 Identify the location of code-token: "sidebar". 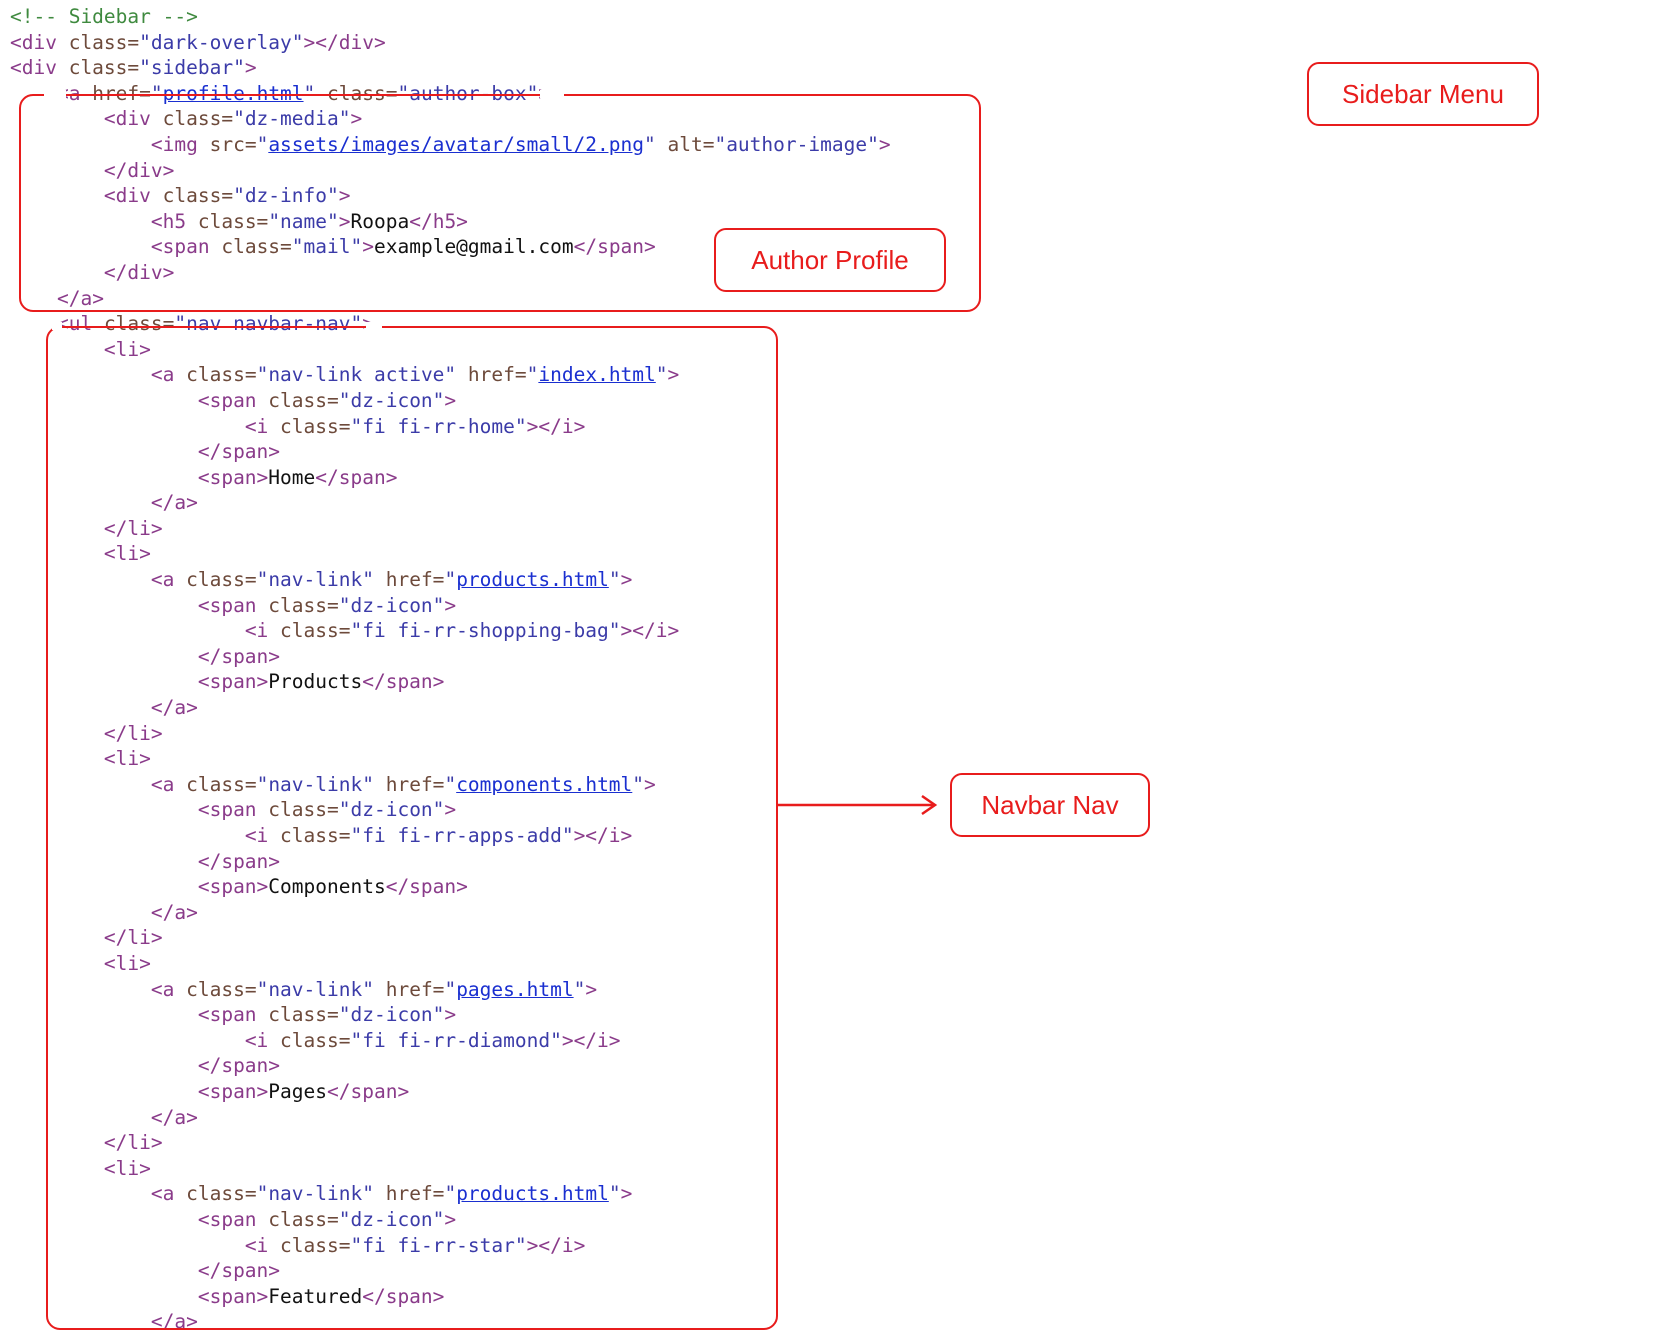
(192, 68).